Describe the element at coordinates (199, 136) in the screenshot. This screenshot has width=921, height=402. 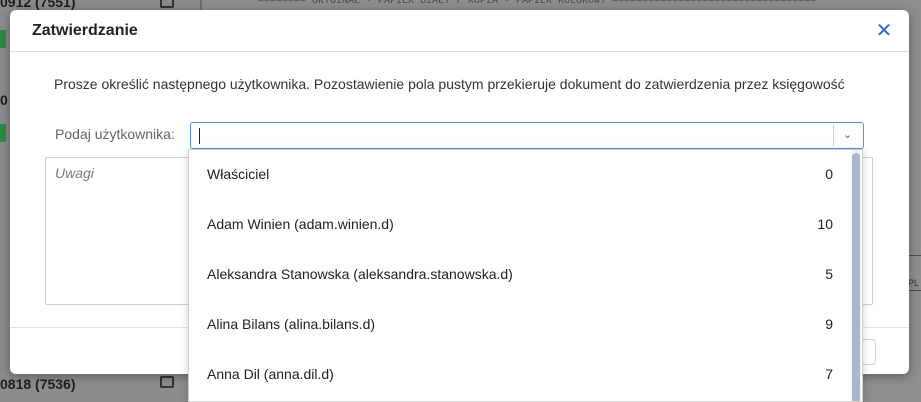
I see `text-caret` at that location.